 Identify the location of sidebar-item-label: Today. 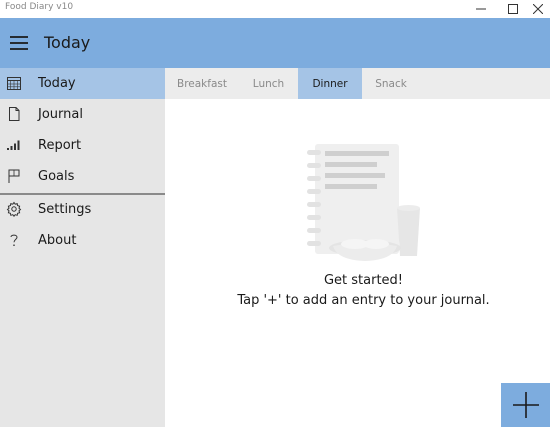
(57, 83).